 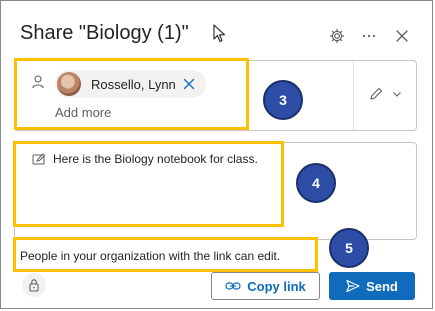 What do you see at coordinates (233, 286) in the screenshot?
I see `link-icon` at bounding box center [233, 286].